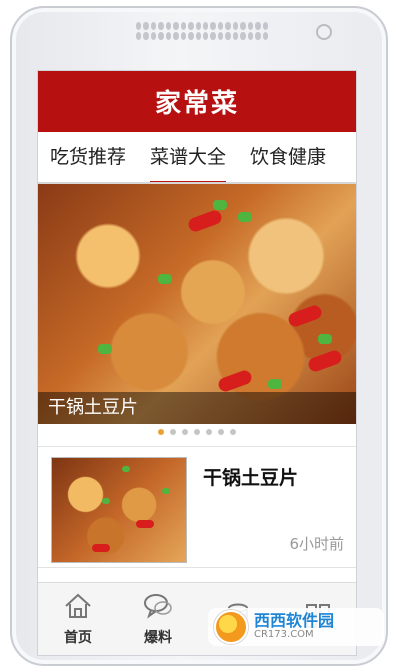 The image size is (400, 666). What do you see at coordinates (88, 157) in the screenshot?
I see `tab-recommend: 吃货推荐` at bounding box center [88, 157].